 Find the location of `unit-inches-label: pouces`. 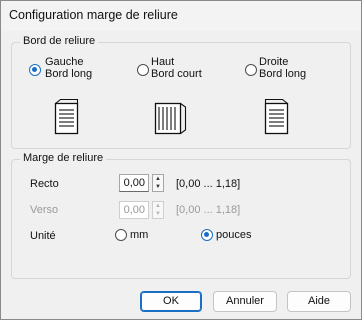

unit-inches-label: pouces is located at coordinates (234, 235).